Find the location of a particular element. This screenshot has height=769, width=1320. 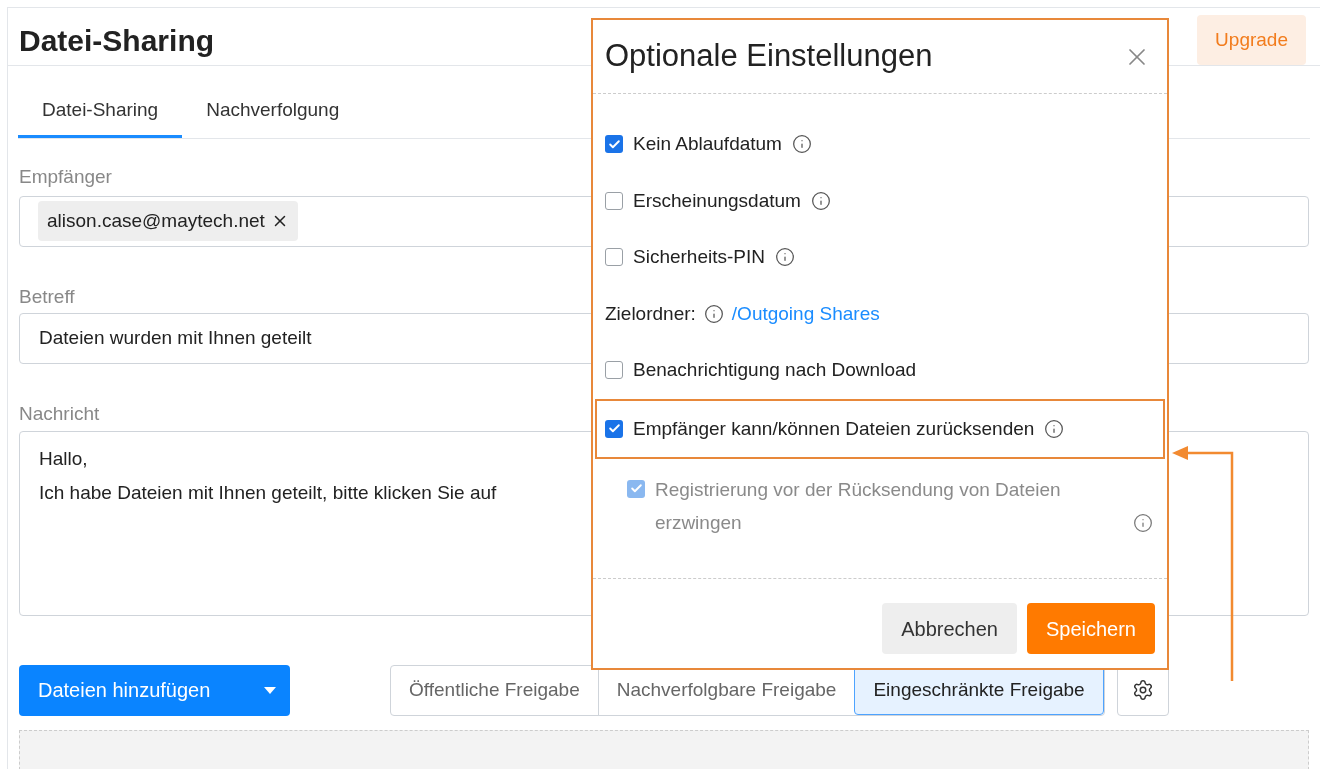

add-files-button: Dateien hinzufügen is located at coordinates (154, 690).